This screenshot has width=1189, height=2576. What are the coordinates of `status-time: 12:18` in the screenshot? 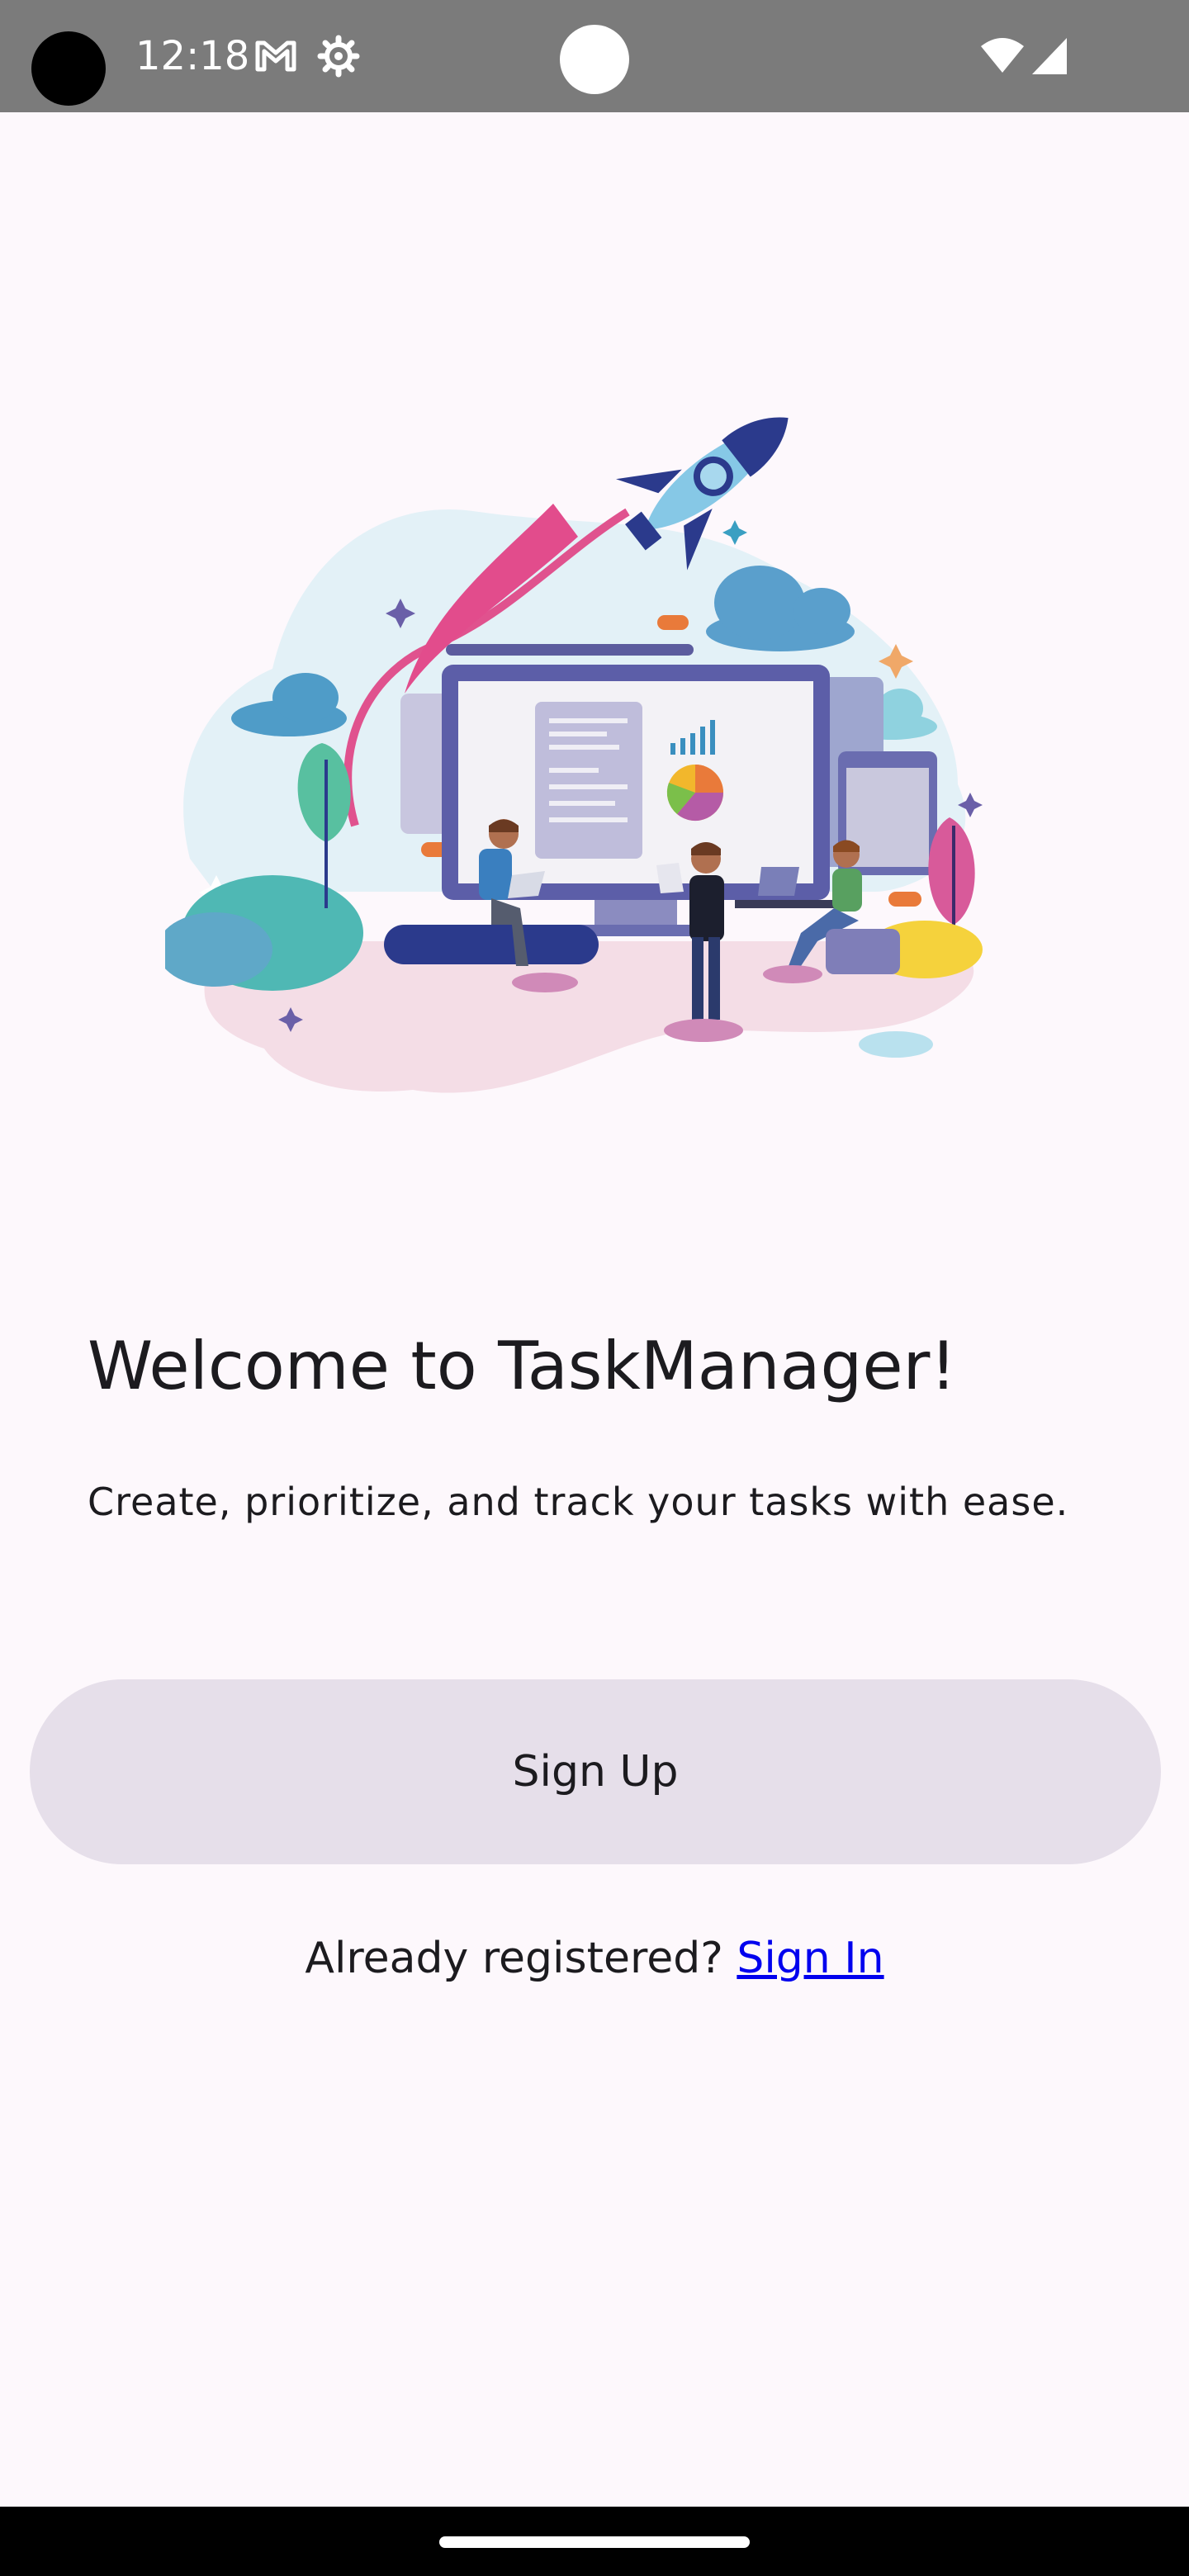 It's located at (192, 56).